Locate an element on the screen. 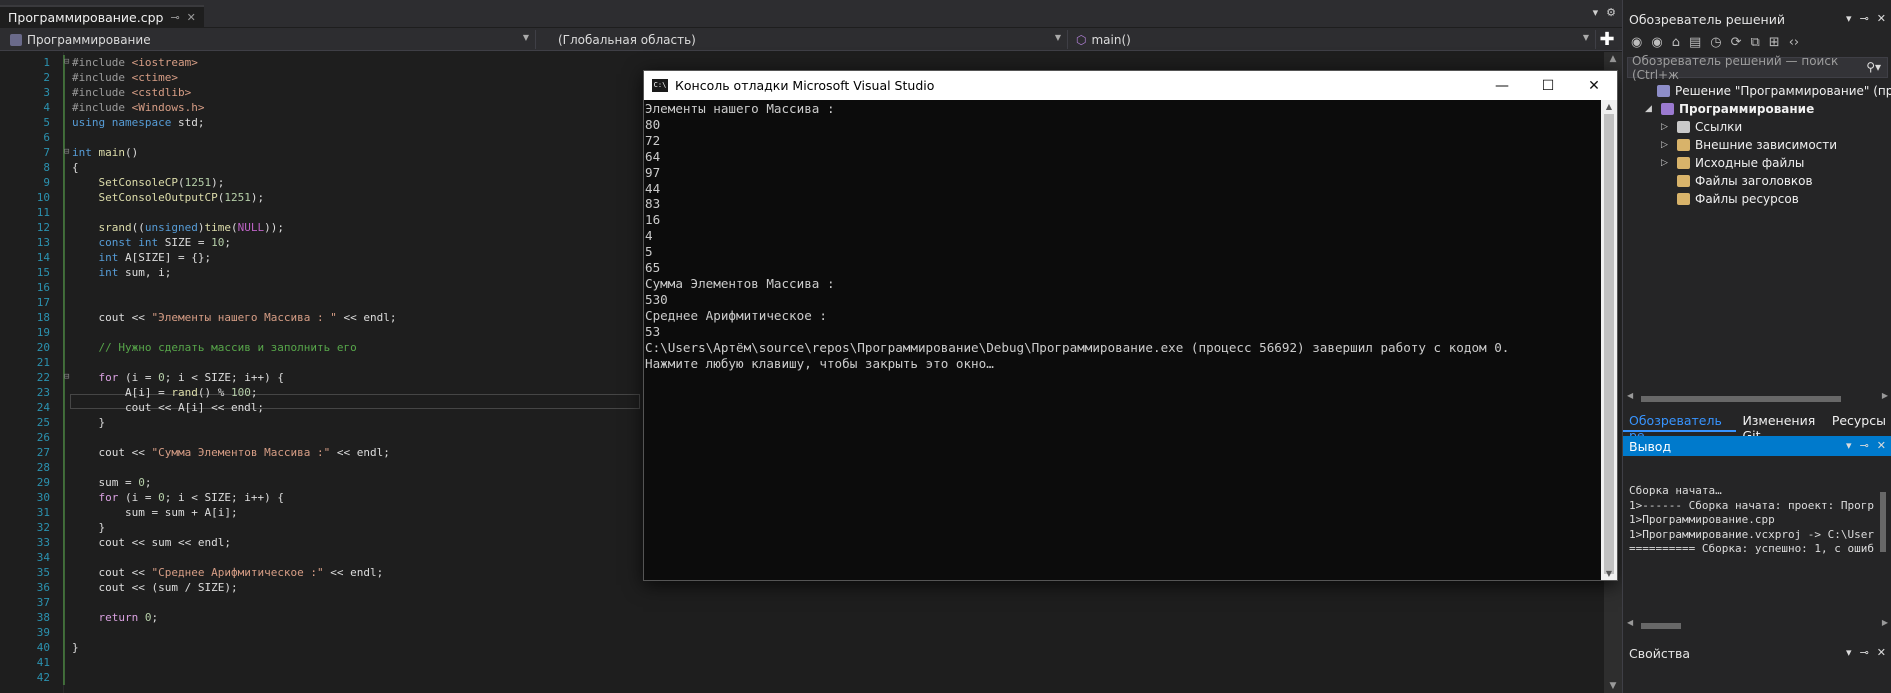 The width and height of the screenshot is (1891, 693). panel-tab: Изменения Git is located at coordinates (1780, 426).